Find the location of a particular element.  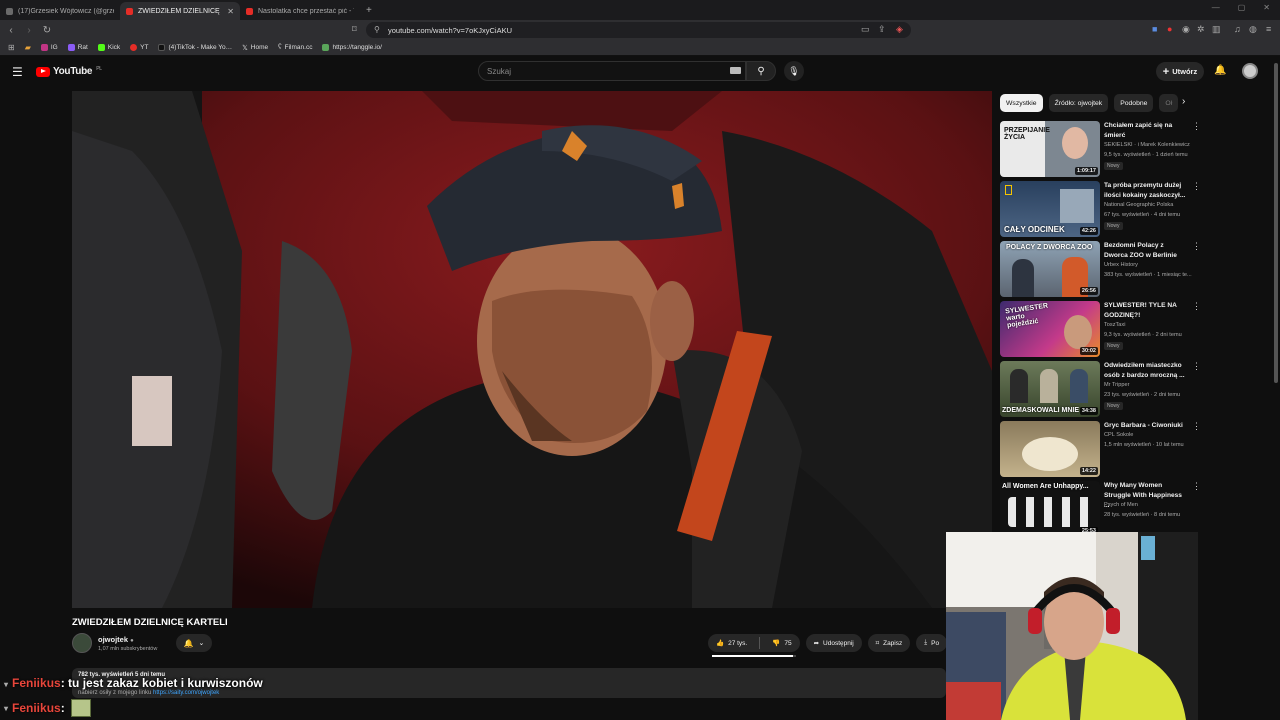

wallet-icon: ◍ is located at coordinates (1253, 29).